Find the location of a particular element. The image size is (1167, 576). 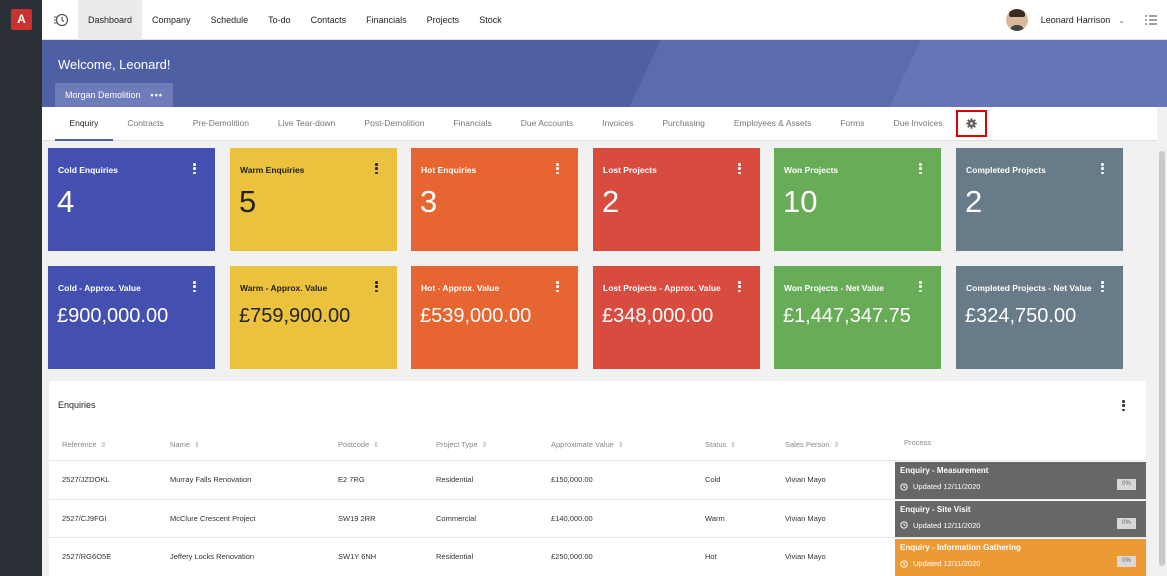

tab-due-accounts: Due Accounts is located at coordinates (546, 124).